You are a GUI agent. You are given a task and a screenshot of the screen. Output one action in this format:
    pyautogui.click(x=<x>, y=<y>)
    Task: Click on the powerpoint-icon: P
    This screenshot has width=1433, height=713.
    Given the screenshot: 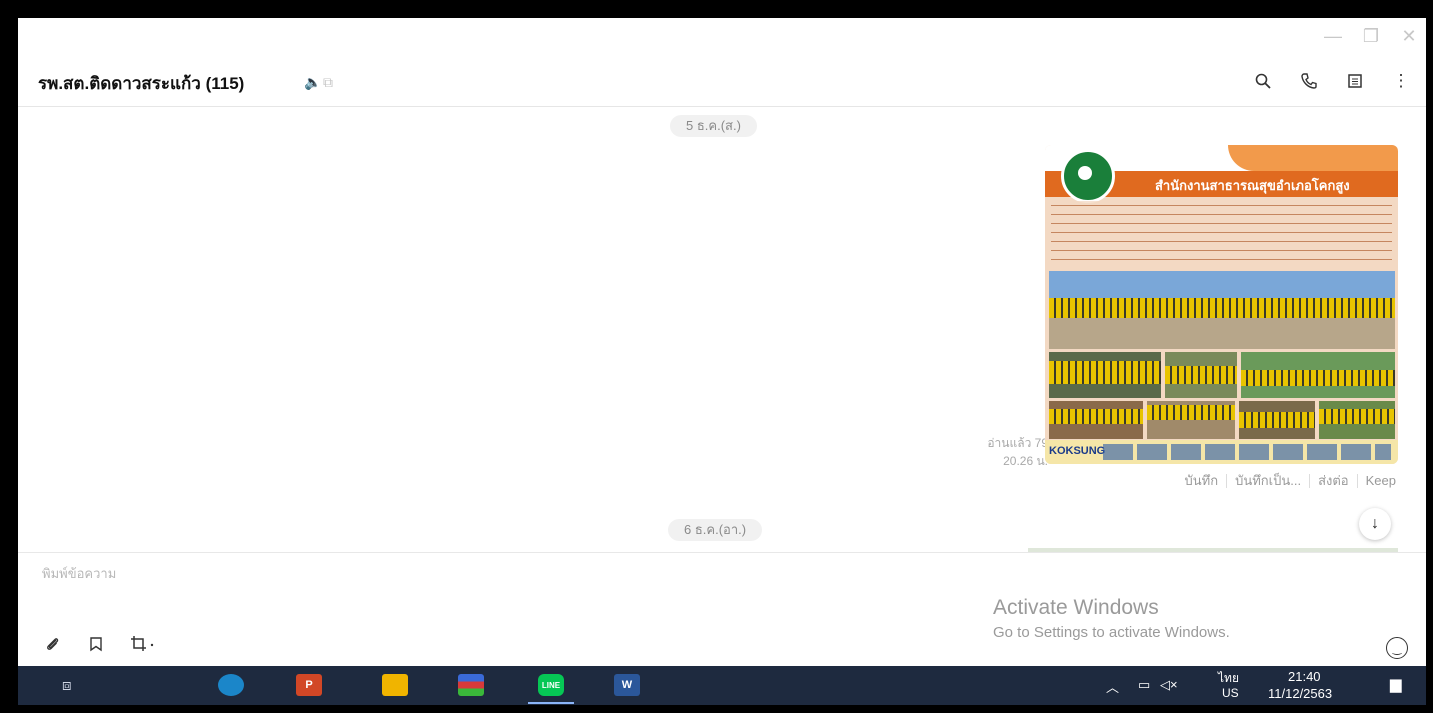 What is the action you would take?
    pyautogui.click(x=309, y=685)
    